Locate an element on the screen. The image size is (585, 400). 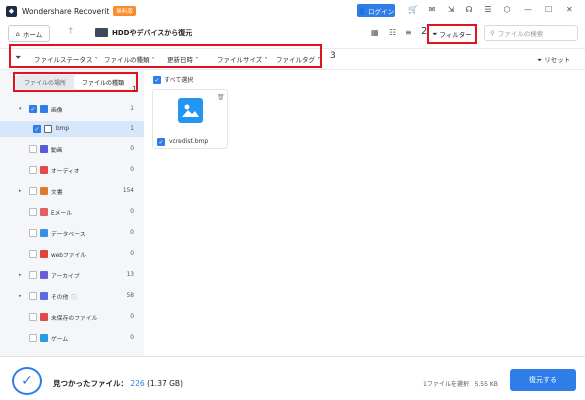
document-icon is located at coordinates (44, 191).